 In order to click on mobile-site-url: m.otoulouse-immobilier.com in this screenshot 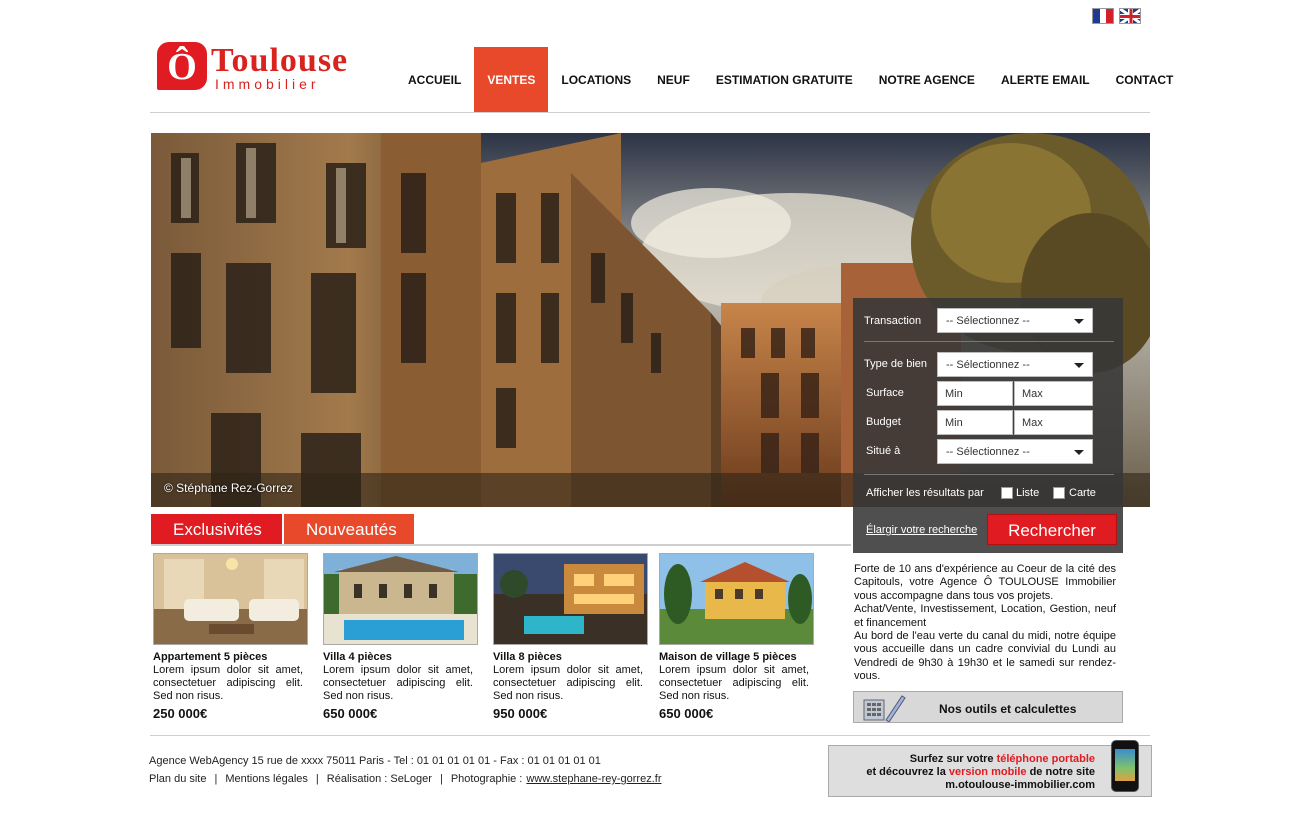, I will do `click(1020, 785)`.